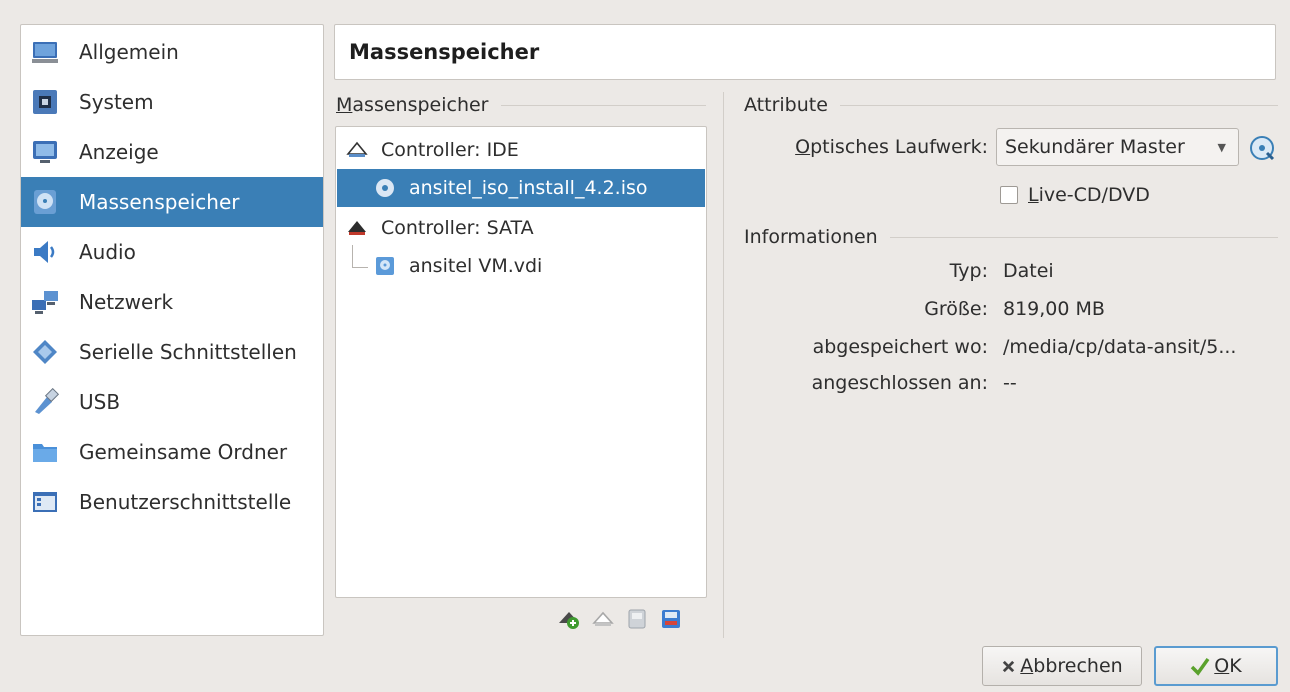 This screenshot has width=1290, height=692. Describe the element at coordinates (956, 309) in the screenshot. I see `info-size-label: Größe:` at that location.